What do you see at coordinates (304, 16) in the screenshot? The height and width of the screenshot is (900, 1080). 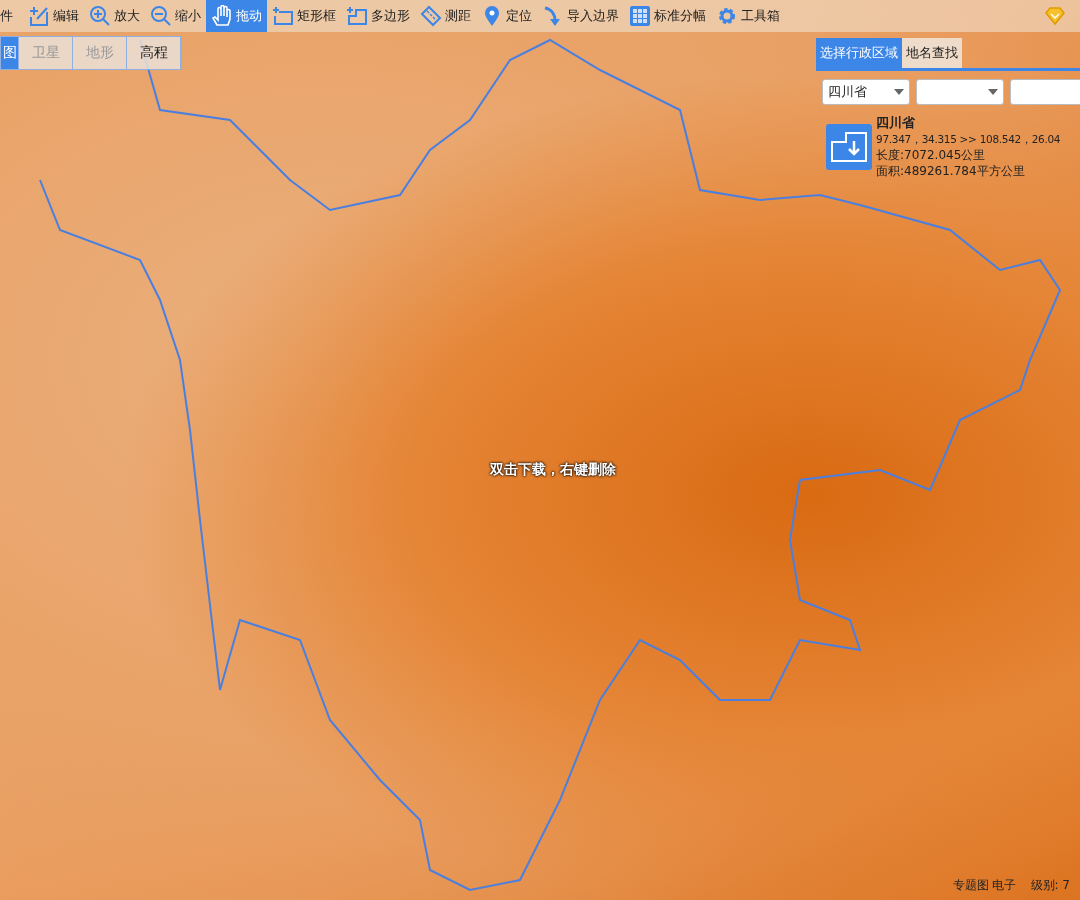 I see `toolbar-button: 矩形框` at bounding box center [304, 16].